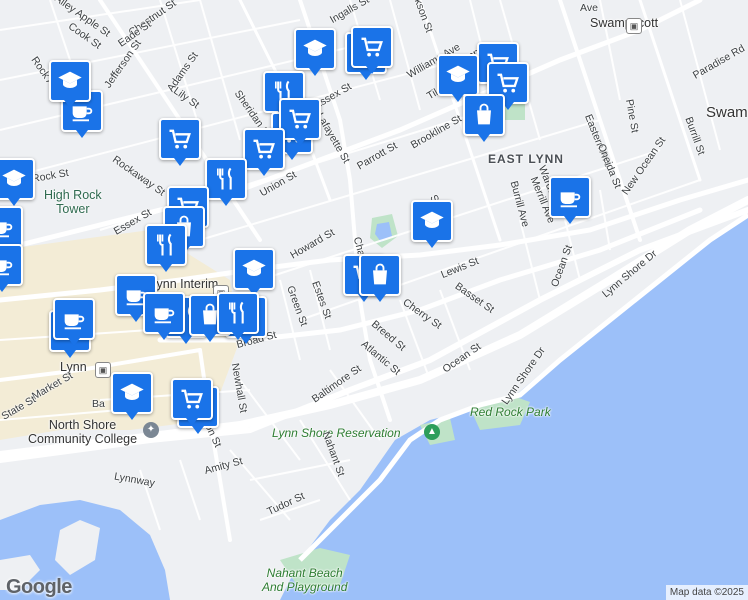 This screenshot has width=748, height=600. Describe the element at coordinates (39, 587) in the screenshot. I see `google-logo: Google` at that location.